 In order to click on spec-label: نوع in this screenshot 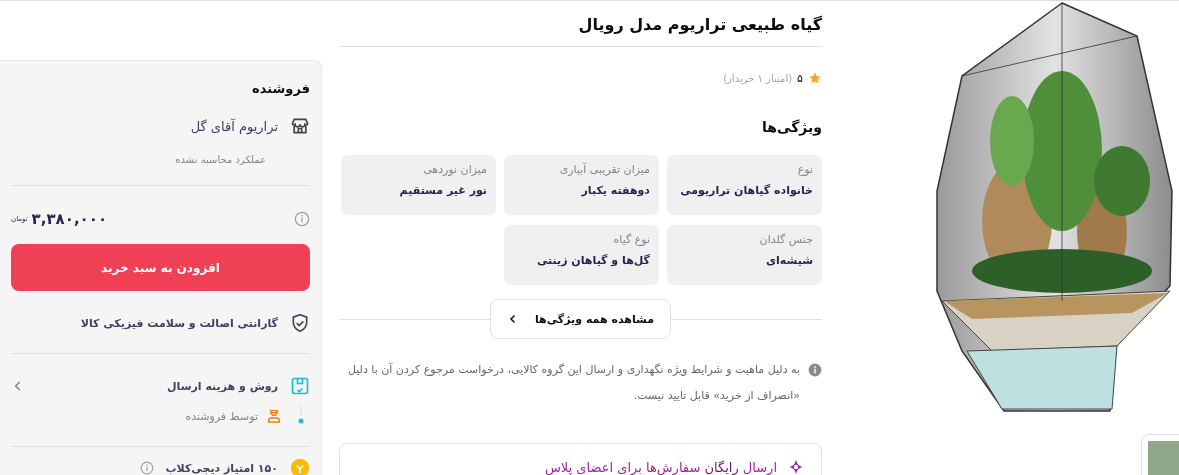, I will do `click(804, 169)`.